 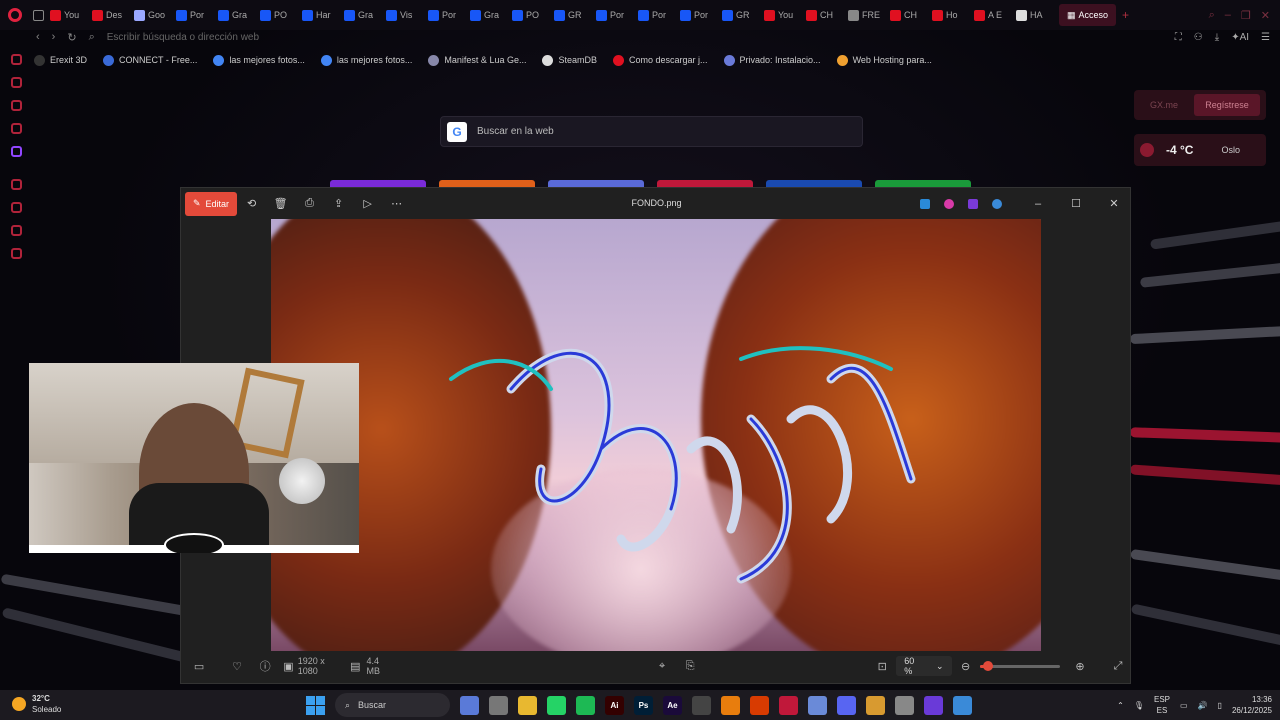 What do you see at coordinates (988, 665) in the screenshot?
I see `zoom-slider-knob` at bounding box center [988, 665].